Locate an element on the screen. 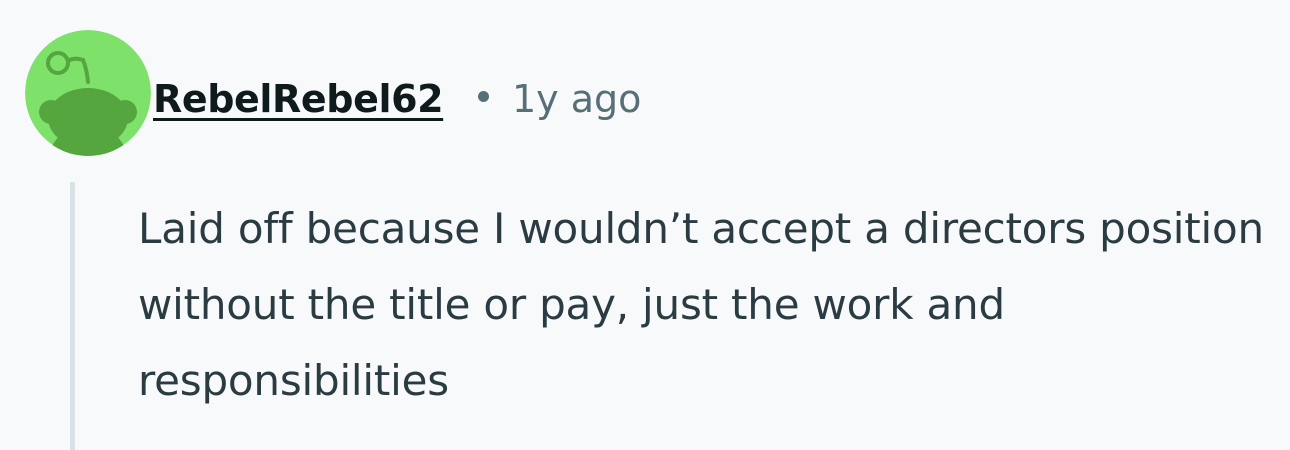  comment-timestamp: 1y ago is located at coordinates (576, 99).